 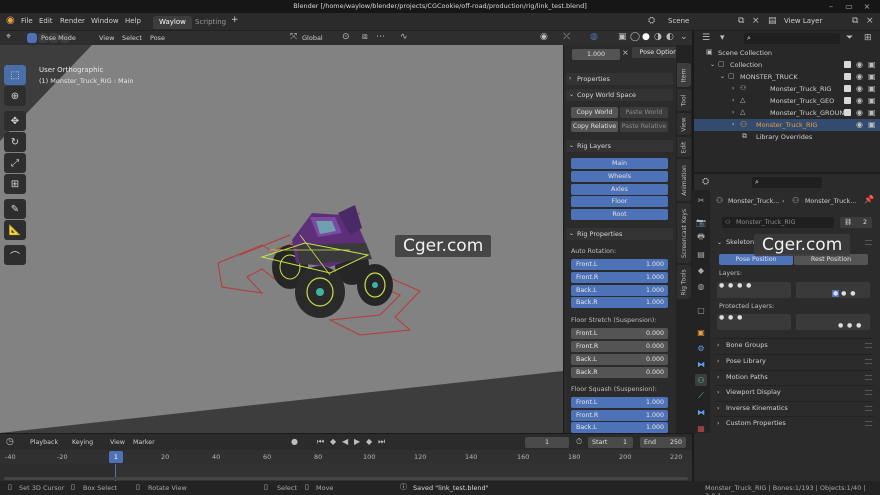 I want to click on annotate-tool-icon: ✎, so click(x=15, y=209).